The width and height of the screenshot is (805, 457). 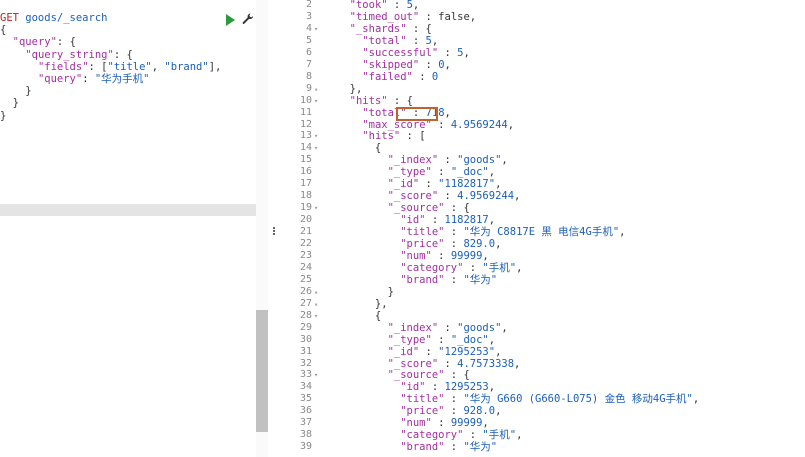 I want to click on line-number: 34, so click(x=305, y=387).